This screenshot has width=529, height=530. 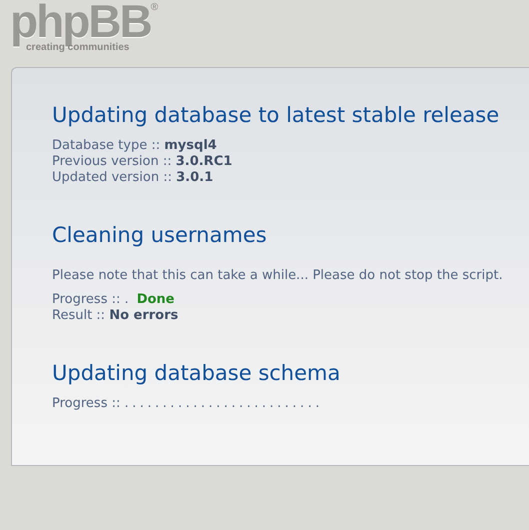 What do you see at coordinates (143, 162) in the screenshot?
I see `info-line: Previous version :: 3.0.RC1` at bounding box center [143, 162].